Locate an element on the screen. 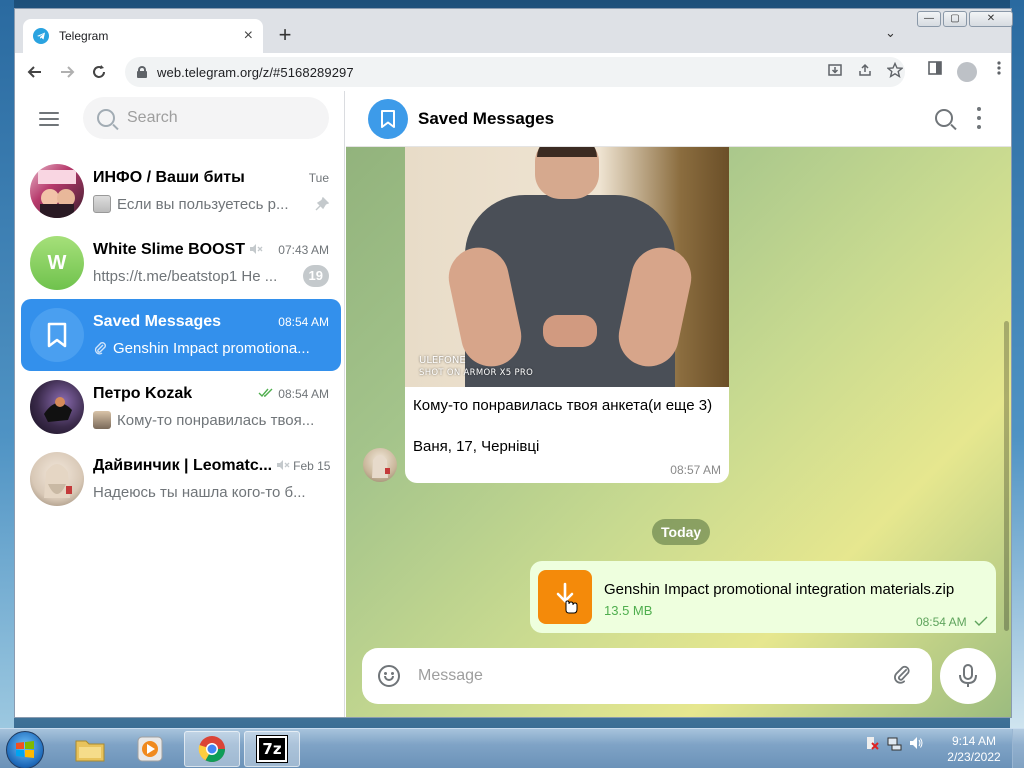 The image size is (1024, 768). taskbar-media-player is located at coordinates (150, 749).